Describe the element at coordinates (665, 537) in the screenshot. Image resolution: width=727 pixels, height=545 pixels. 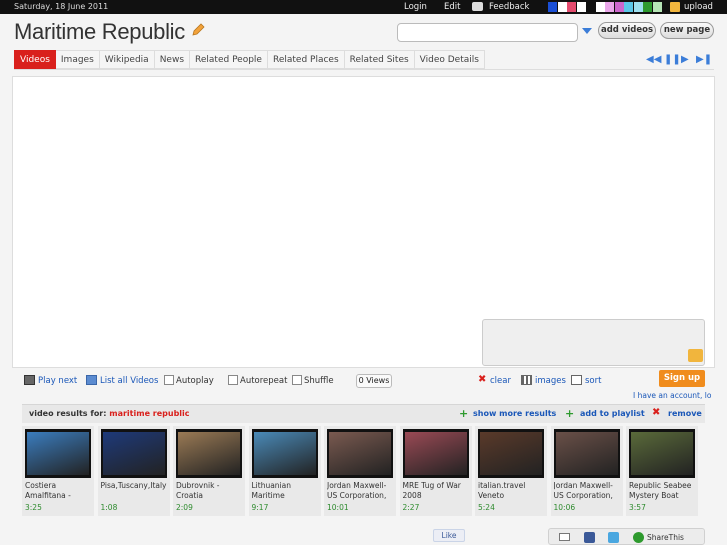
I see `sharethis-label: ShareThis` at that location.